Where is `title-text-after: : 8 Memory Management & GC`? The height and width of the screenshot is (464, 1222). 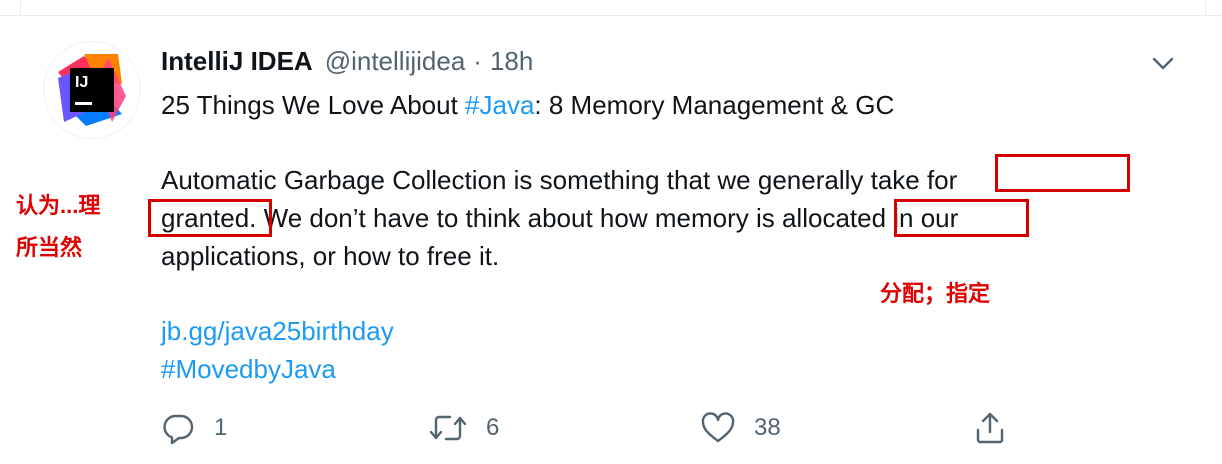 title-text-after: : 8 Memory Management & GC is located at coordinates (714, 105).